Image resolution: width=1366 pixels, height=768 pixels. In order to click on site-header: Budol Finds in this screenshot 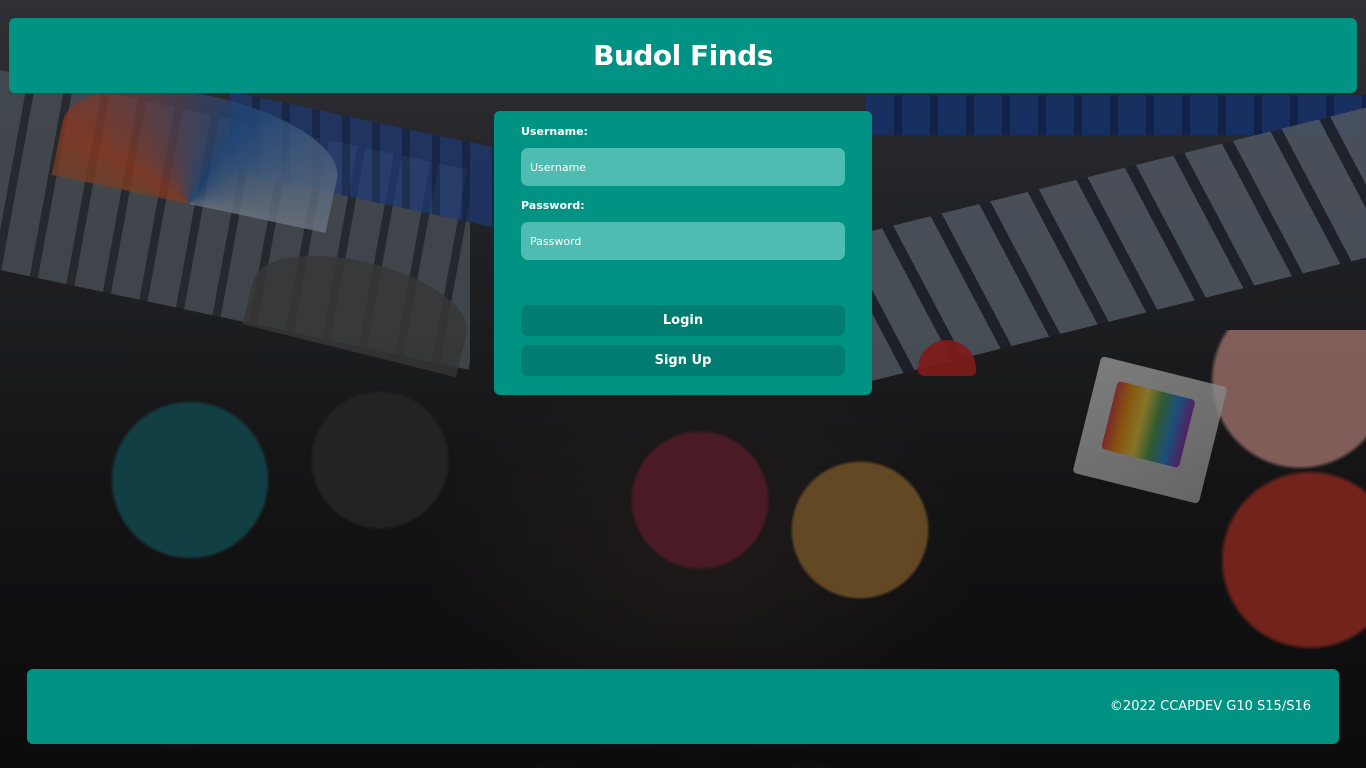, I will do `click(683, 55)`.